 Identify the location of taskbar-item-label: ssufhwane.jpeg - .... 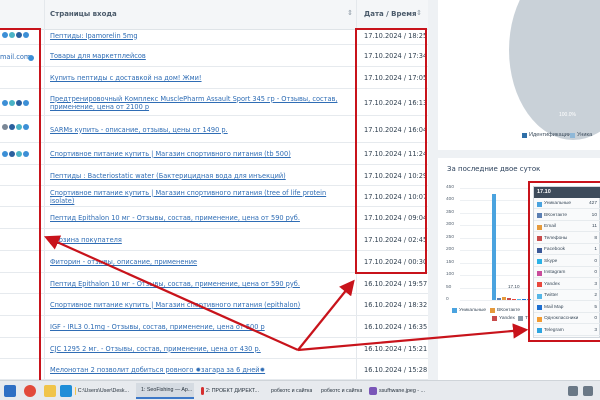
(402, 391).